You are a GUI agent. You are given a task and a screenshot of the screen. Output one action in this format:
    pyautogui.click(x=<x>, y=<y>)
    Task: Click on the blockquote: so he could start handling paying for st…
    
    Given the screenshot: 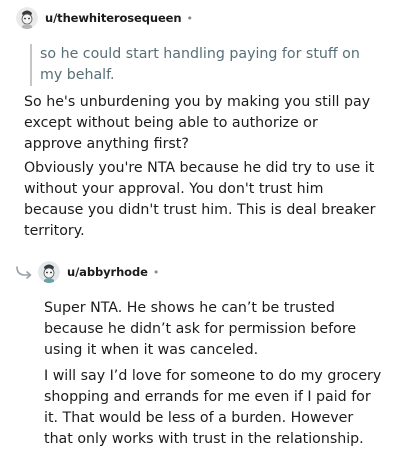 What is the action you would take?
    pyautogui.click(x=205, y=65)
    